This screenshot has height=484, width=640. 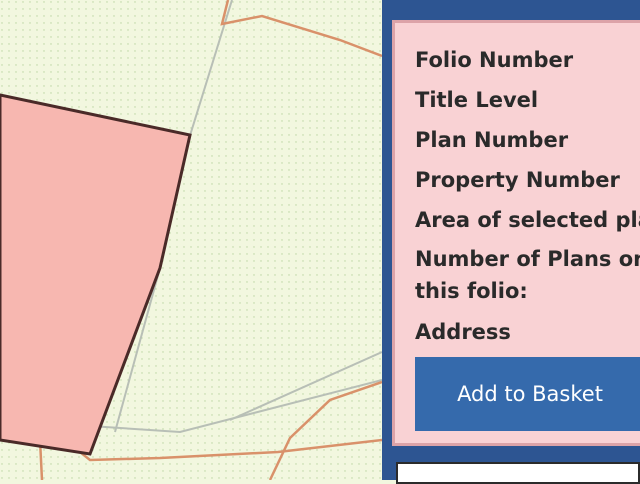 I want to click on number-of-plans-label: Number of Plans on this folio:, so click(x=527, y=275).